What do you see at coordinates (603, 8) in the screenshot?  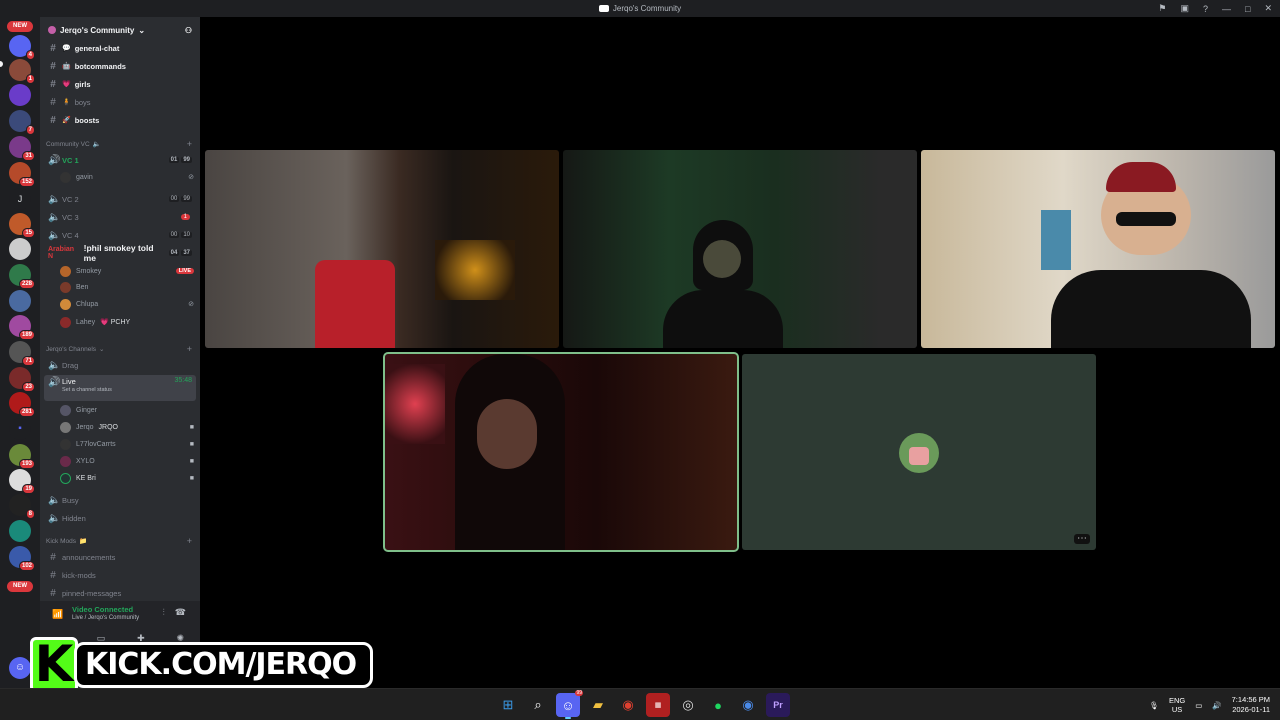 I see `discord-mini-icon` at bounding box center [603, 8].